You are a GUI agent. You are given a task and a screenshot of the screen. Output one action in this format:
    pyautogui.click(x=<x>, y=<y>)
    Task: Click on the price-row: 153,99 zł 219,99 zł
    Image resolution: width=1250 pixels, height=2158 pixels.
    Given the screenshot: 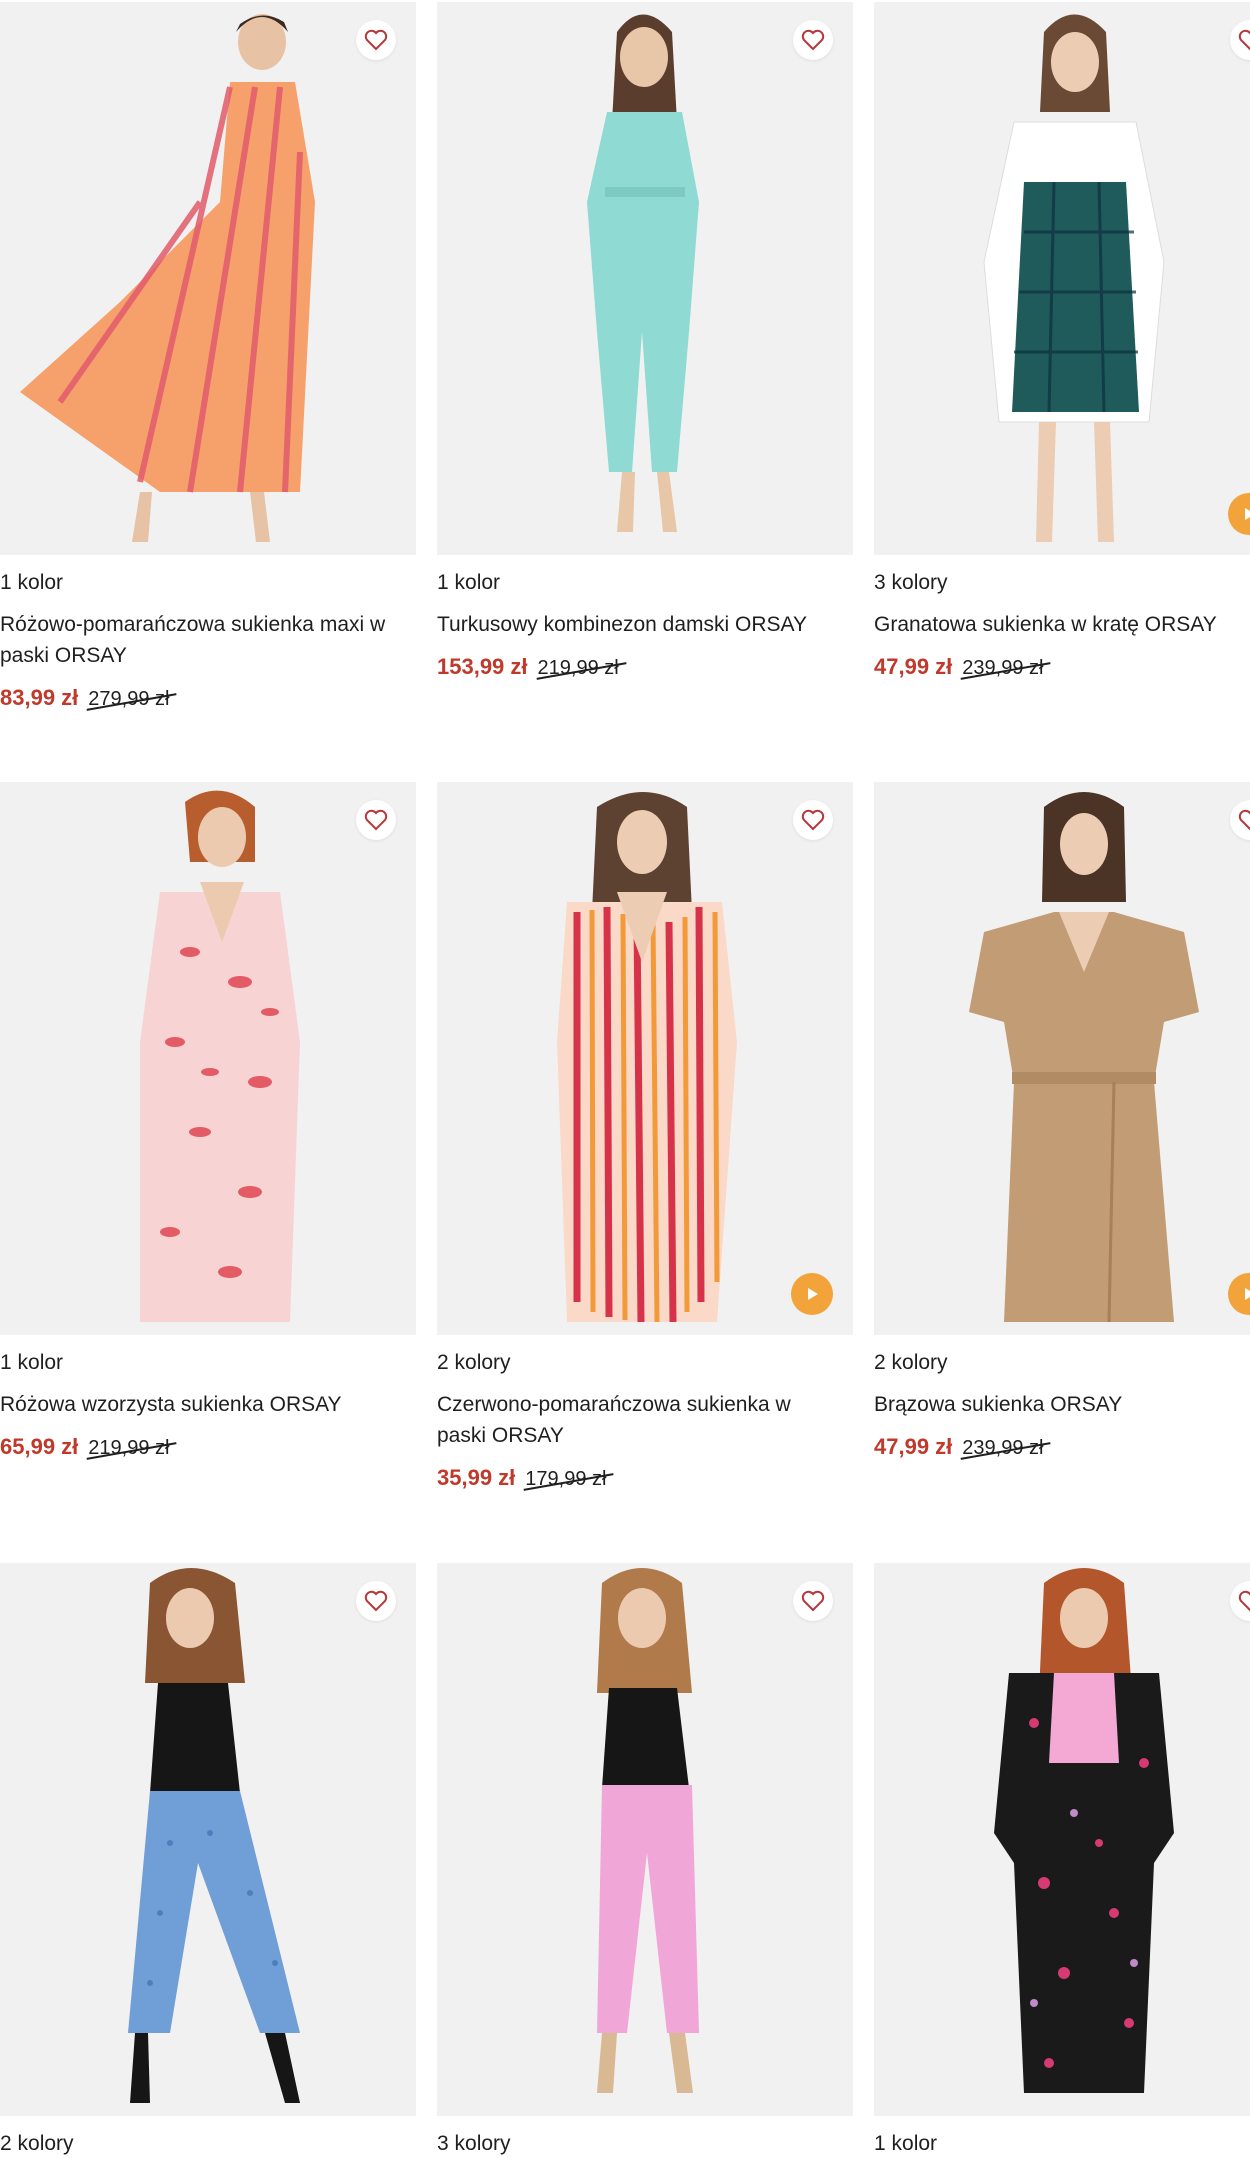 What is the action you would take?
    pyautogui.click(x=645, y=667)
    